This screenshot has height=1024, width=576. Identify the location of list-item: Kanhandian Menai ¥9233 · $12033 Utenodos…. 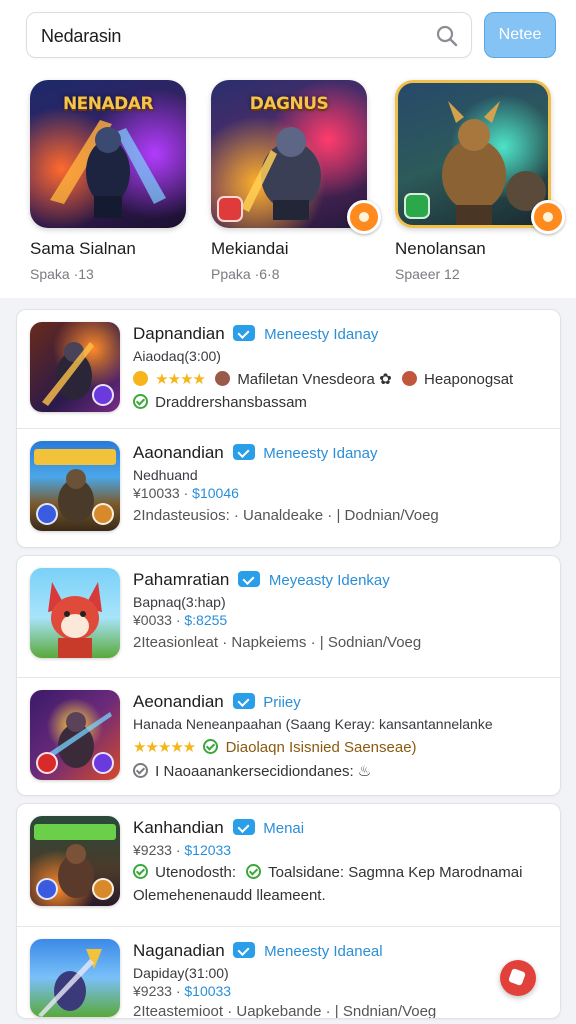
(288, 863).